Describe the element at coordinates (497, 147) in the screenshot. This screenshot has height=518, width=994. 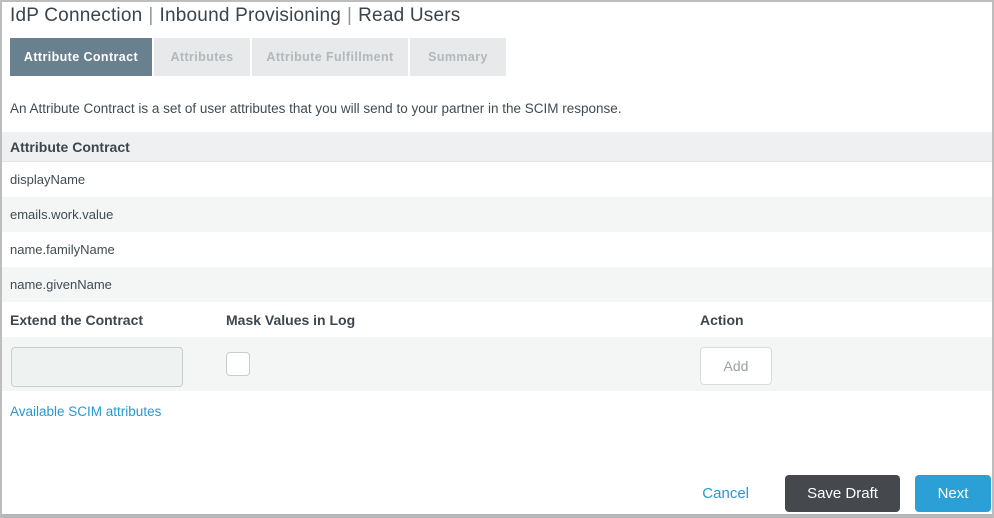
I see `attribute-contract-header: Attribute Contract` at that location.